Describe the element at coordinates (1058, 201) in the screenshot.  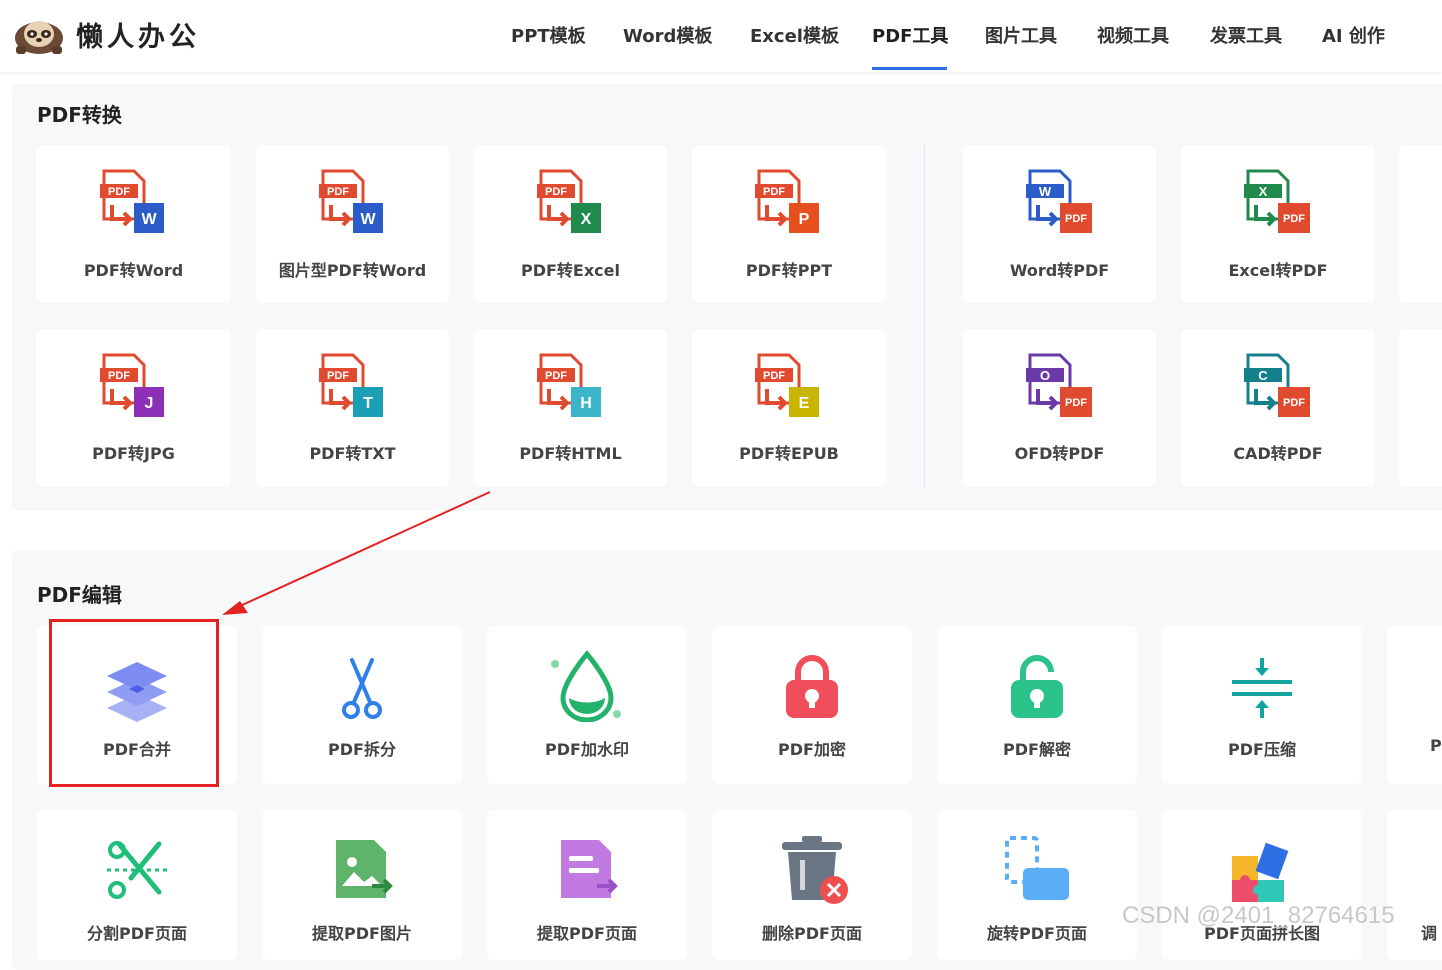
I see `word-to-pdf-icon: W PDF` at that location.